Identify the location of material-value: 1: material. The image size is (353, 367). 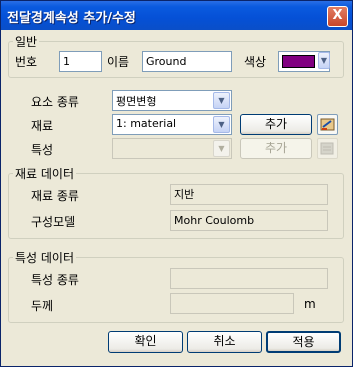
(146, 123).